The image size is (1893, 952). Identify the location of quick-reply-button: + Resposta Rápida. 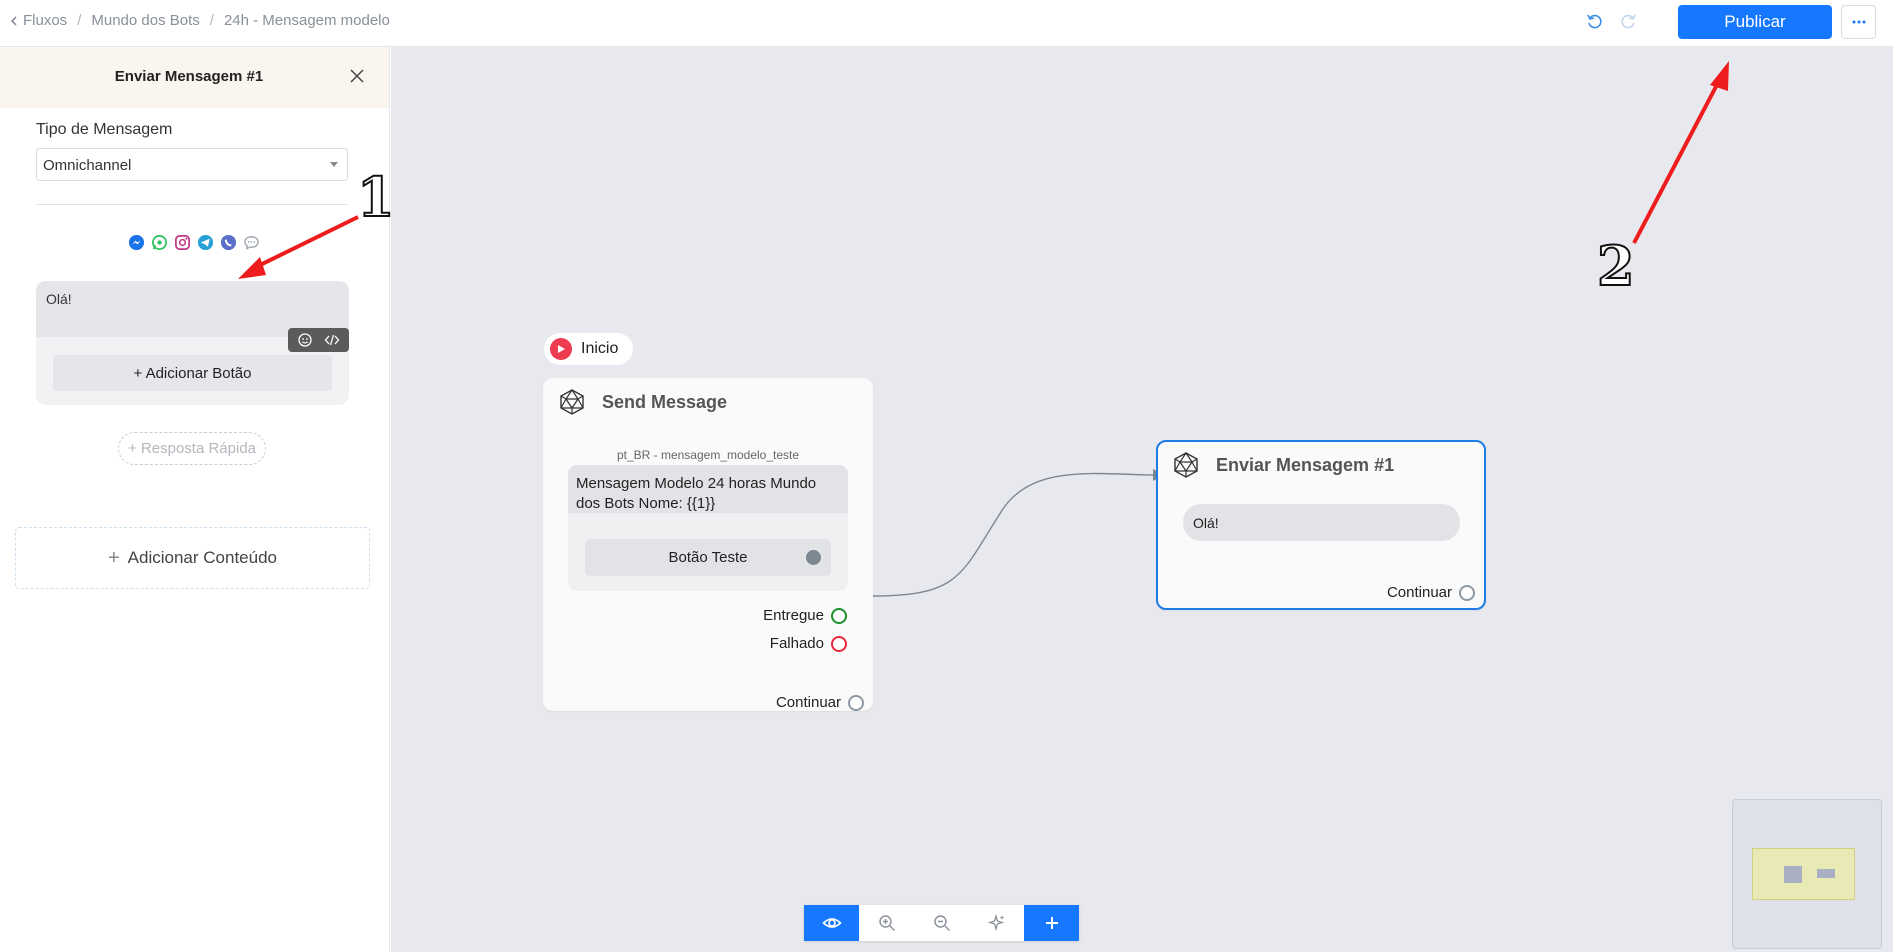
(192, 448).